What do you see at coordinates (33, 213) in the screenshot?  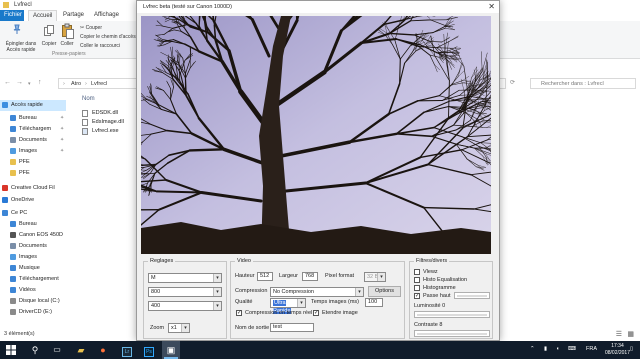 I see `sidebar-item: Ce PC` at bounding box center [33, 213].